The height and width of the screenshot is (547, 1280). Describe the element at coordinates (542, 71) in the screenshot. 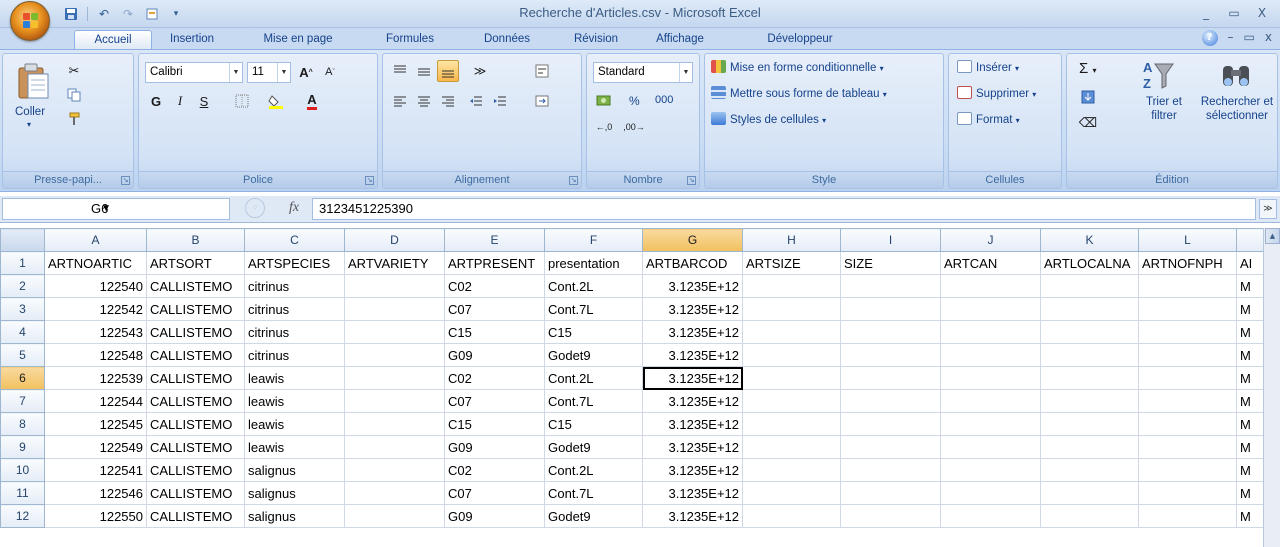

I see `wrap-text-icon` at that location.